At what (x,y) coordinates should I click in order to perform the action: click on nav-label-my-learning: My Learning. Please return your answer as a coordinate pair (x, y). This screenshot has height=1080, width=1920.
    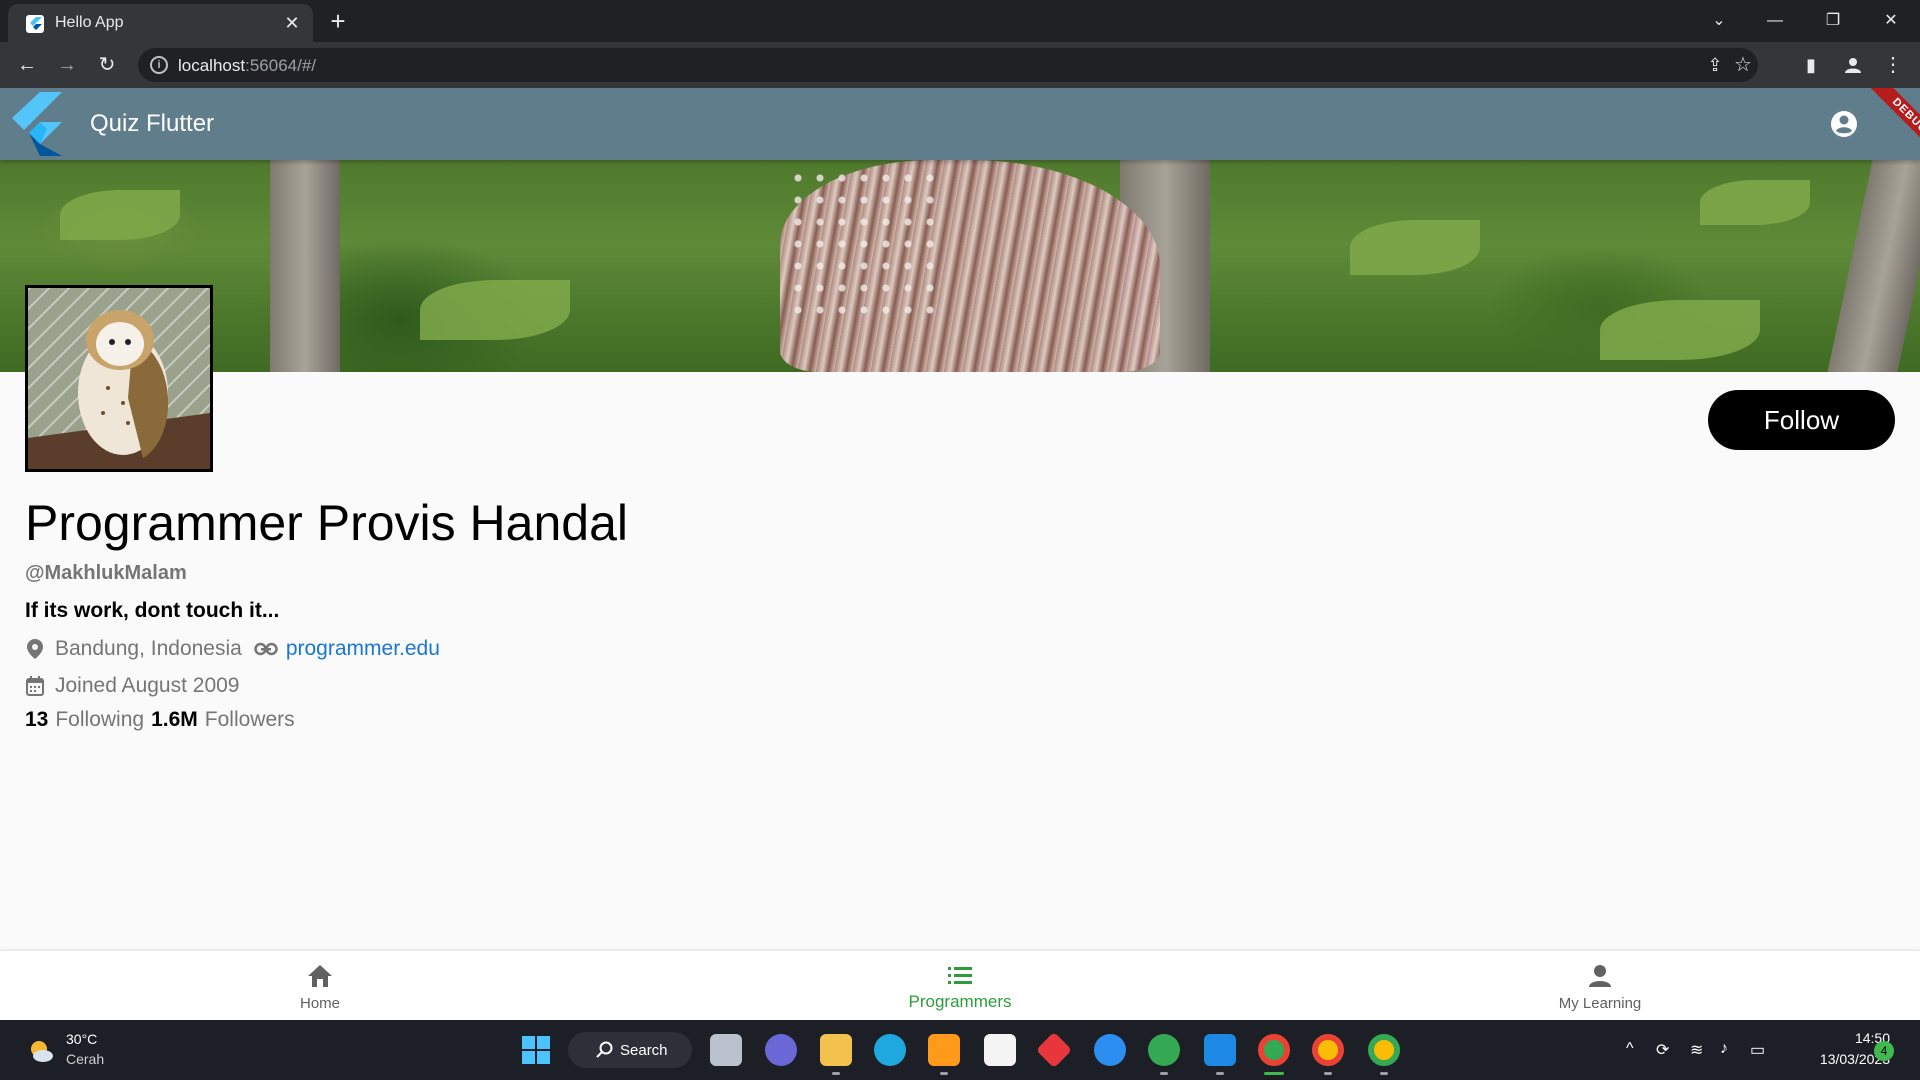
    Looking at the image, I should click on (1600, 1003).